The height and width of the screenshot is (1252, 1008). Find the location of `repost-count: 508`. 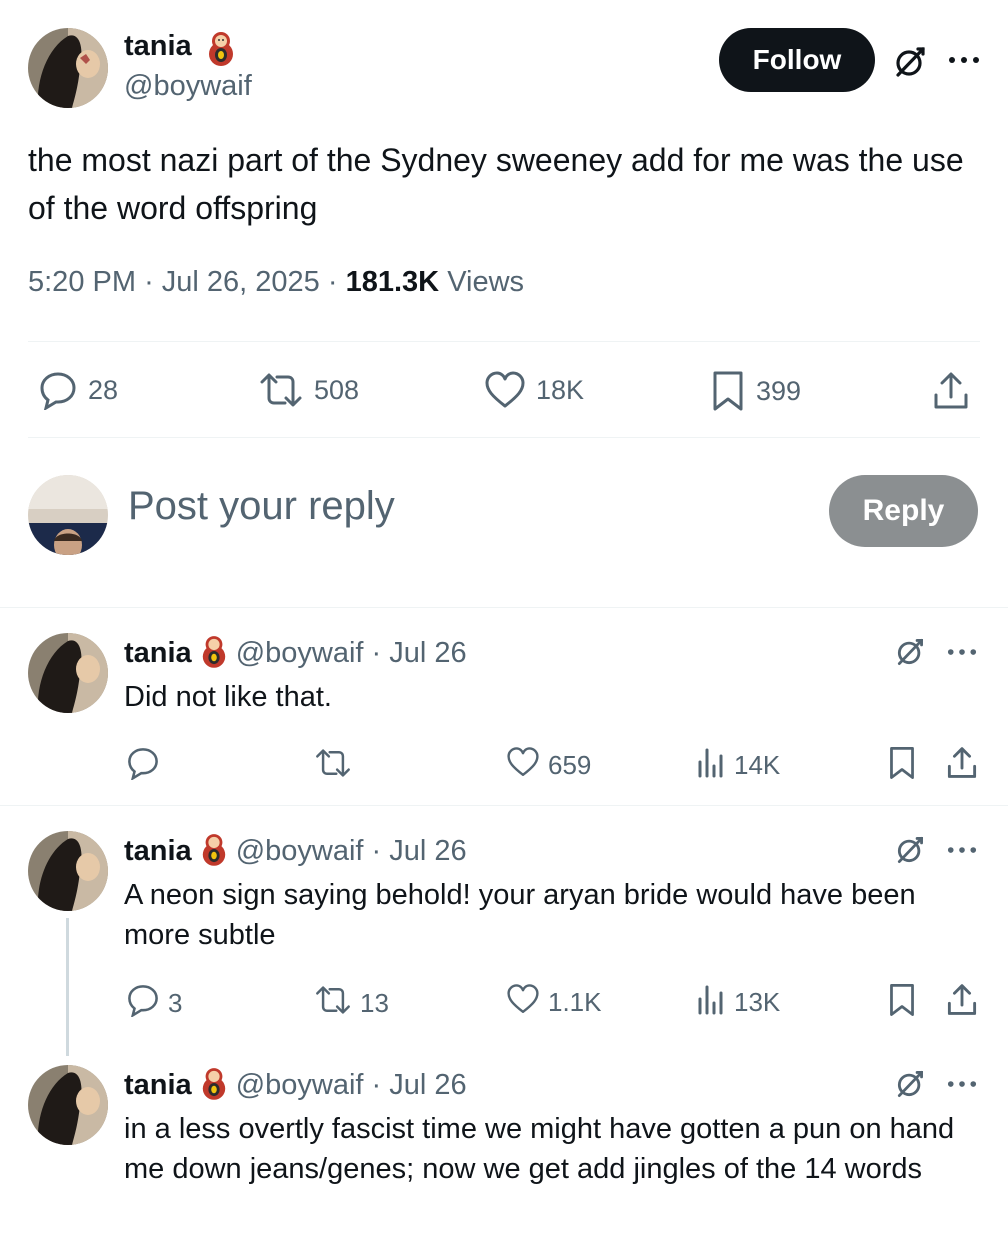

repost-count: 508 is located at coordinates (337, 389).